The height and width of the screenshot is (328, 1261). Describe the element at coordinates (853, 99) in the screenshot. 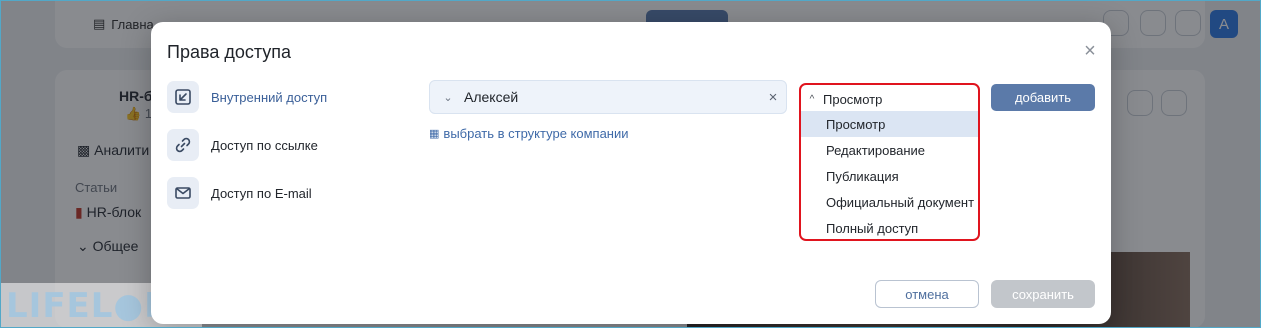

I see `permission-selected-value: Просмотр` at that location.